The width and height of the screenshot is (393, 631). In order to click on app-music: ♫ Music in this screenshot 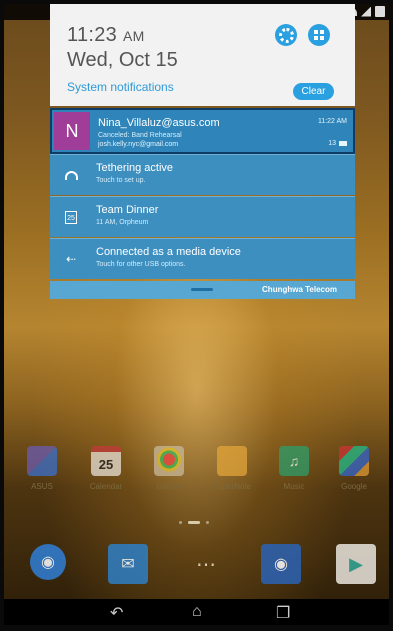, I will do `click(294, 468)`.